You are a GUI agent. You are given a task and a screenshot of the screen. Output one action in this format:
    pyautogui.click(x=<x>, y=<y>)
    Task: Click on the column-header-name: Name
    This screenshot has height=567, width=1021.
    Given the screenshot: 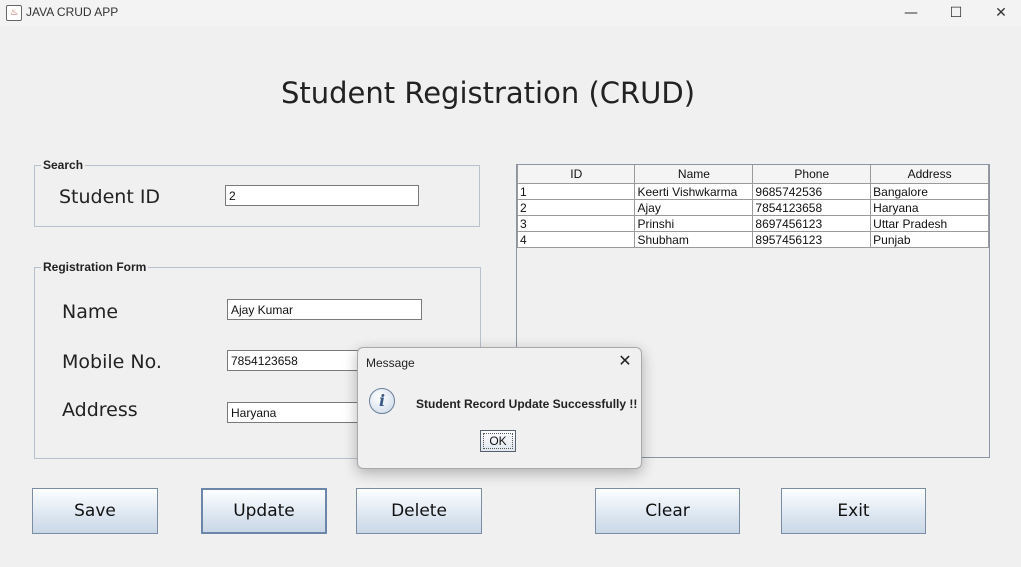 What is the action you would take?
    pyautogui.click(x=694, y=174)
    